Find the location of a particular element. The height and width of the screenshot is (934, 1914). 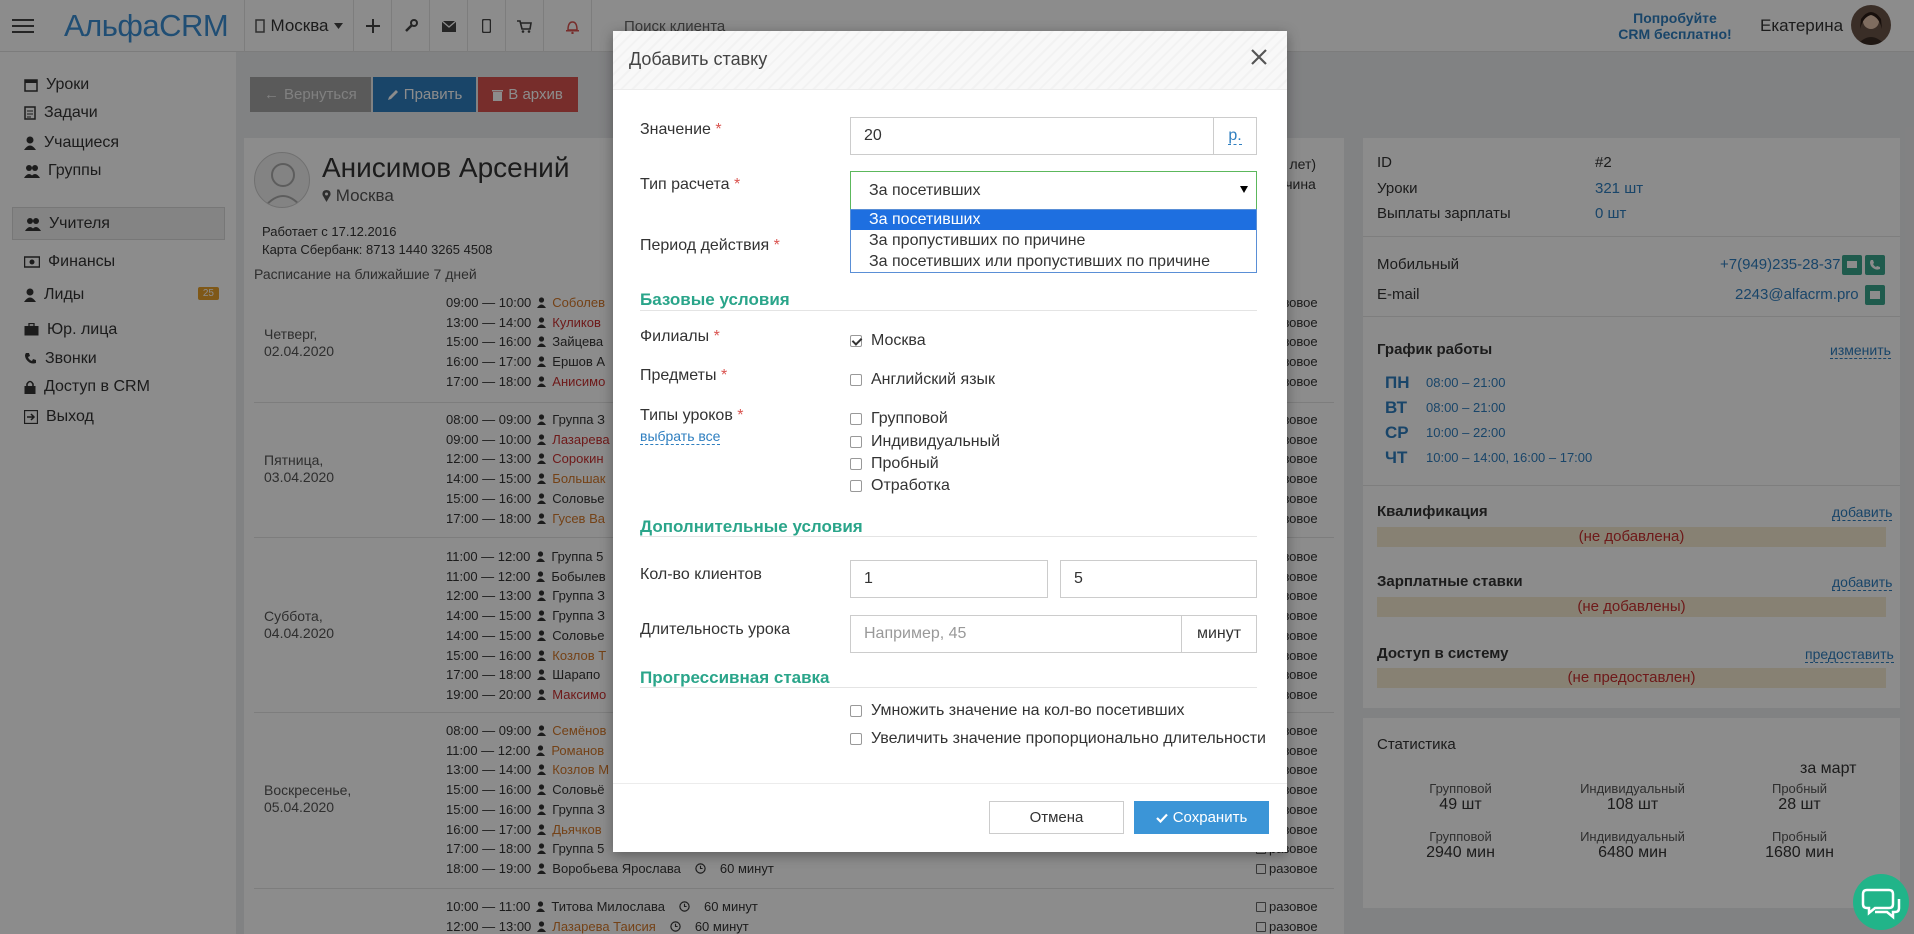

lesson-type-checkbox: Индивидуальный is located at coordinates (925, 442).